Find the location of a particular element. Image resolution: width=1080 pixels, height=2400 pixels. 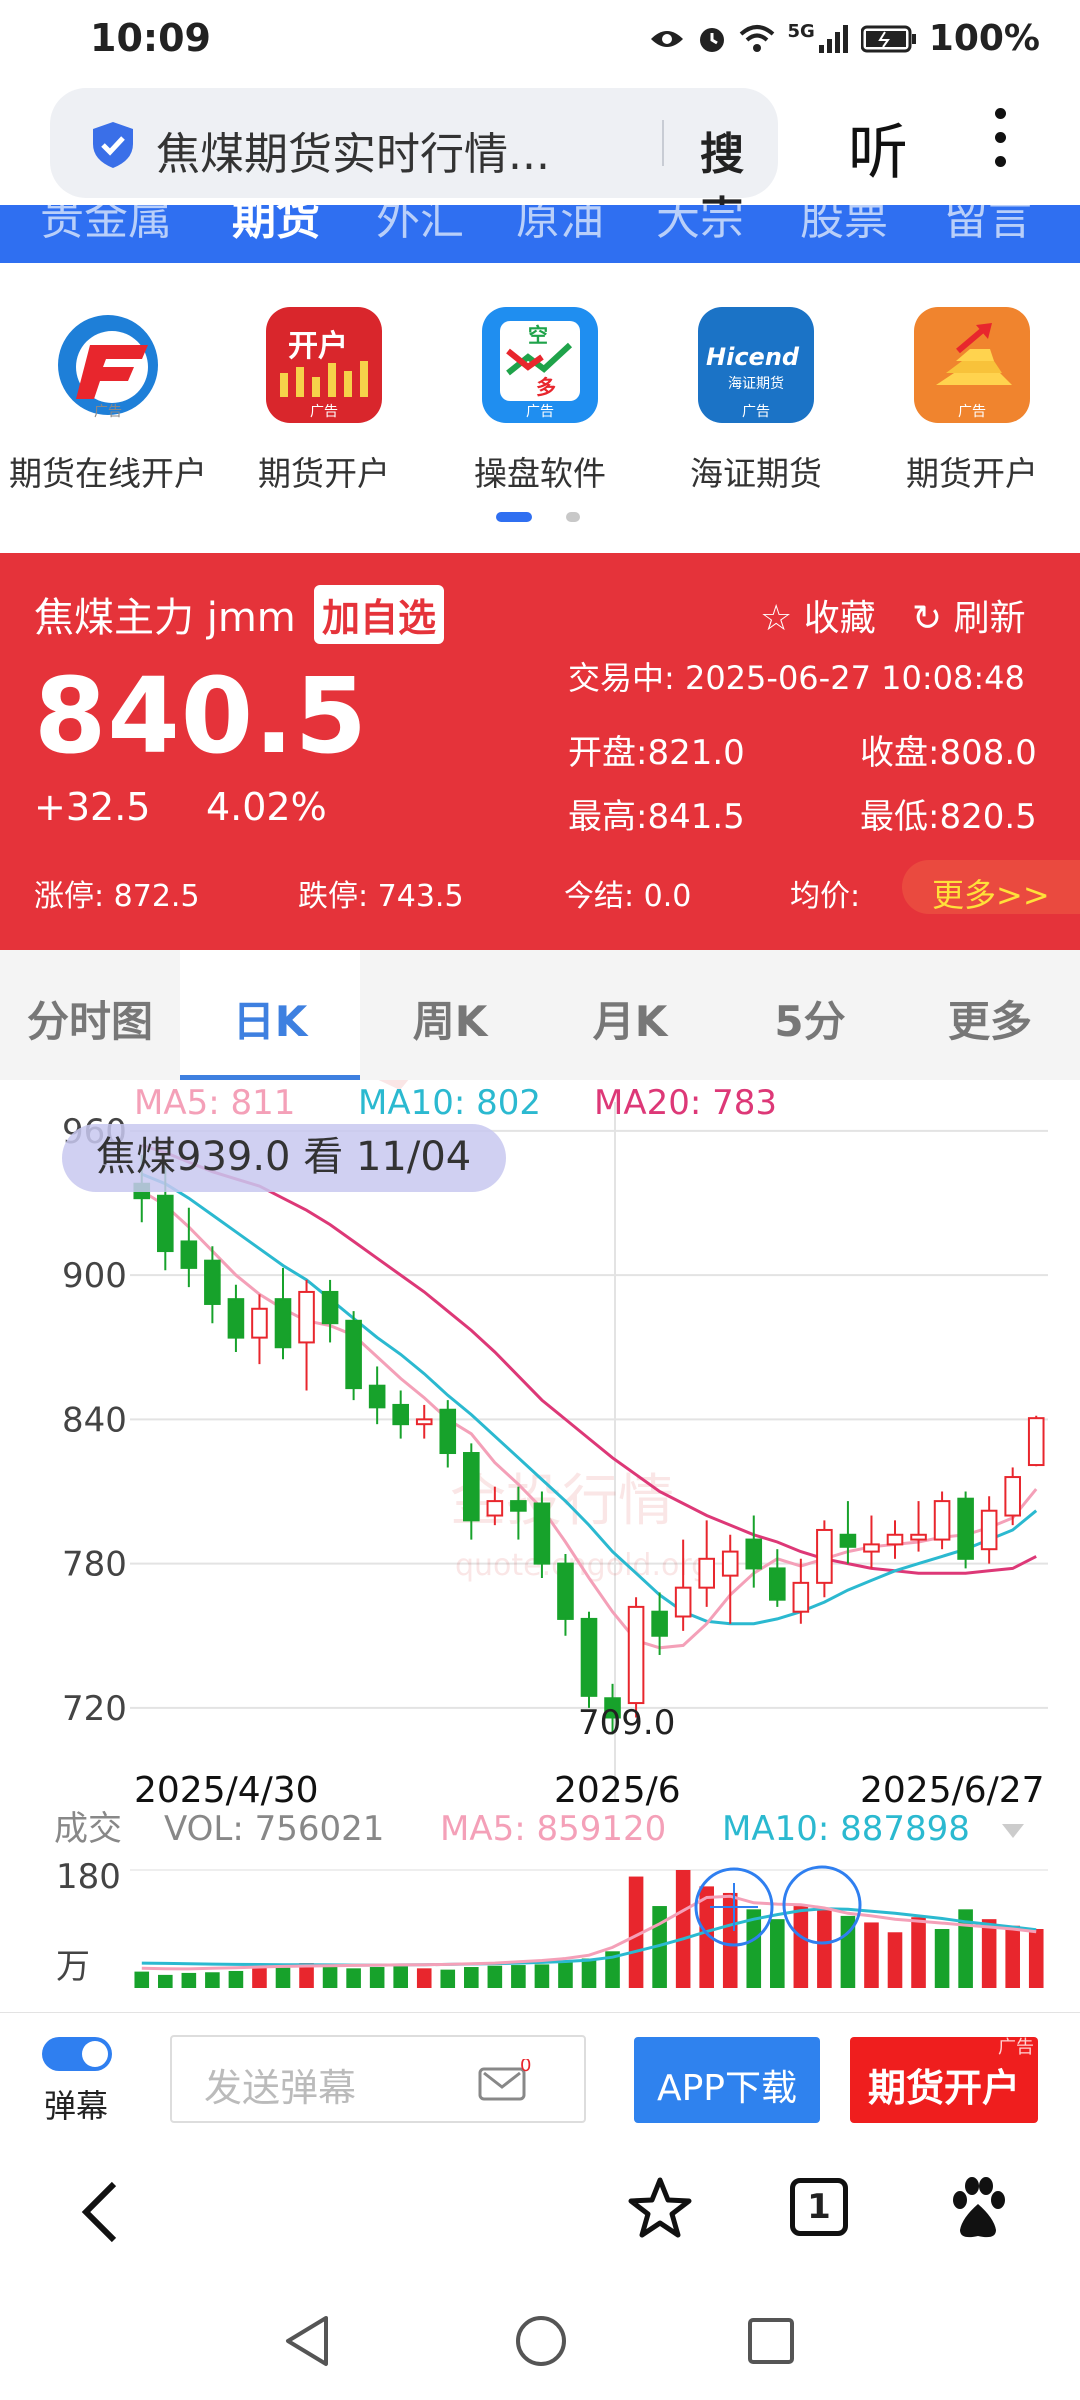

more-menu-icon is located at coordinates (1000, 140).